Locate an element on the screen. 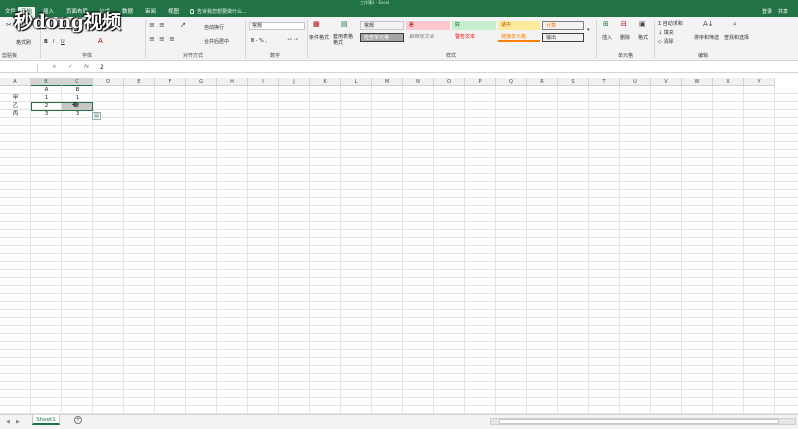 The image size is (798, 429). column-header-E: E is located at coordinates (139, 82).